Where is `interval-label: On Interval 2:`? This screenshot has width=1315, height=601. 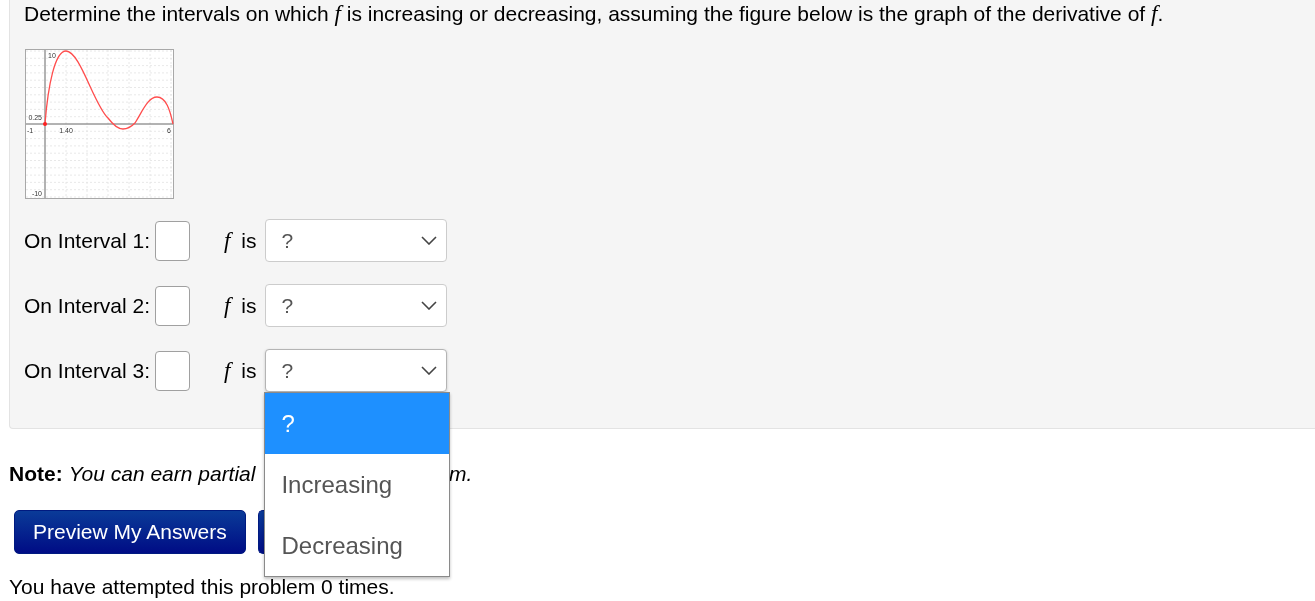
interval-label: On Interval 2: is located at coordinates (87, 305).